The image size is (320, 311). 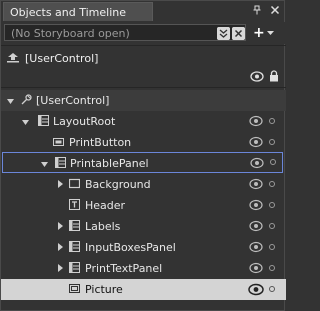 I want to click on textblock-icon, so click(x=74, y=204).